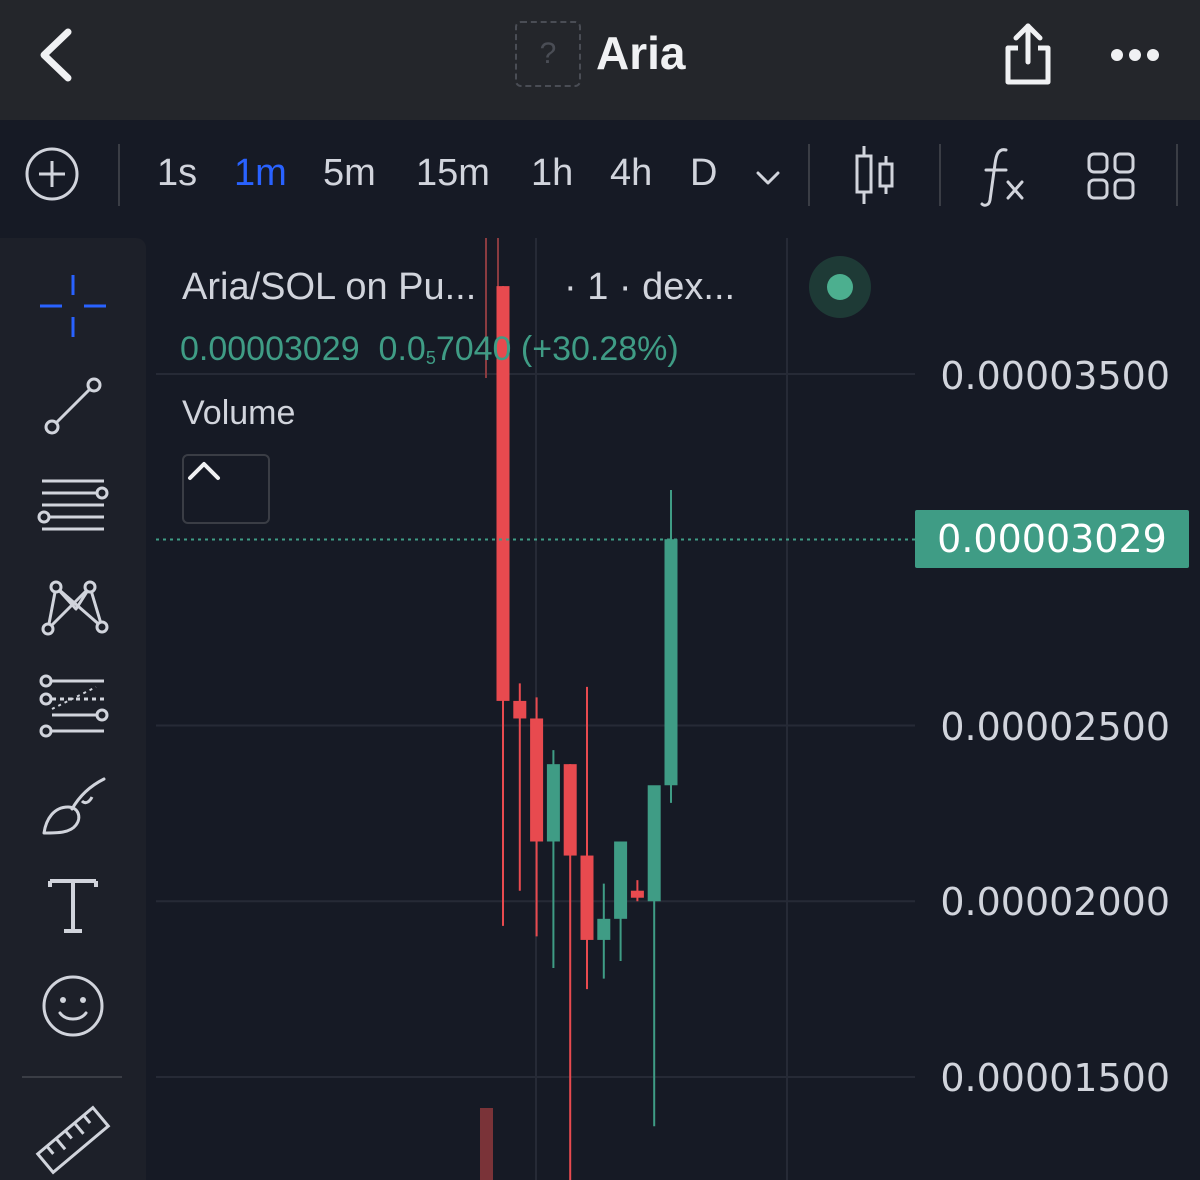  I want to click on interval-1h: 1h, so click(552, 173).